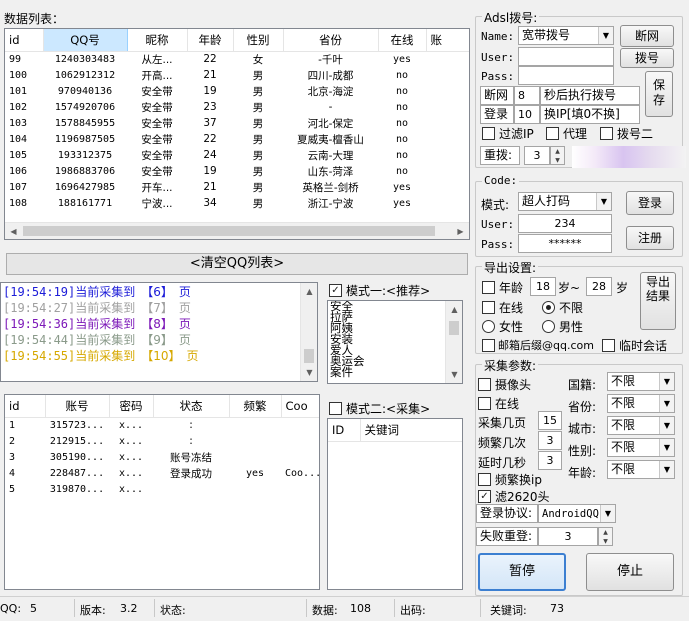  Describe the element at coordinates (237, 171) in the screenshot. I see `table-row: 106 1986883706 安全带 19 男 山东-菏泽 no` at that location.